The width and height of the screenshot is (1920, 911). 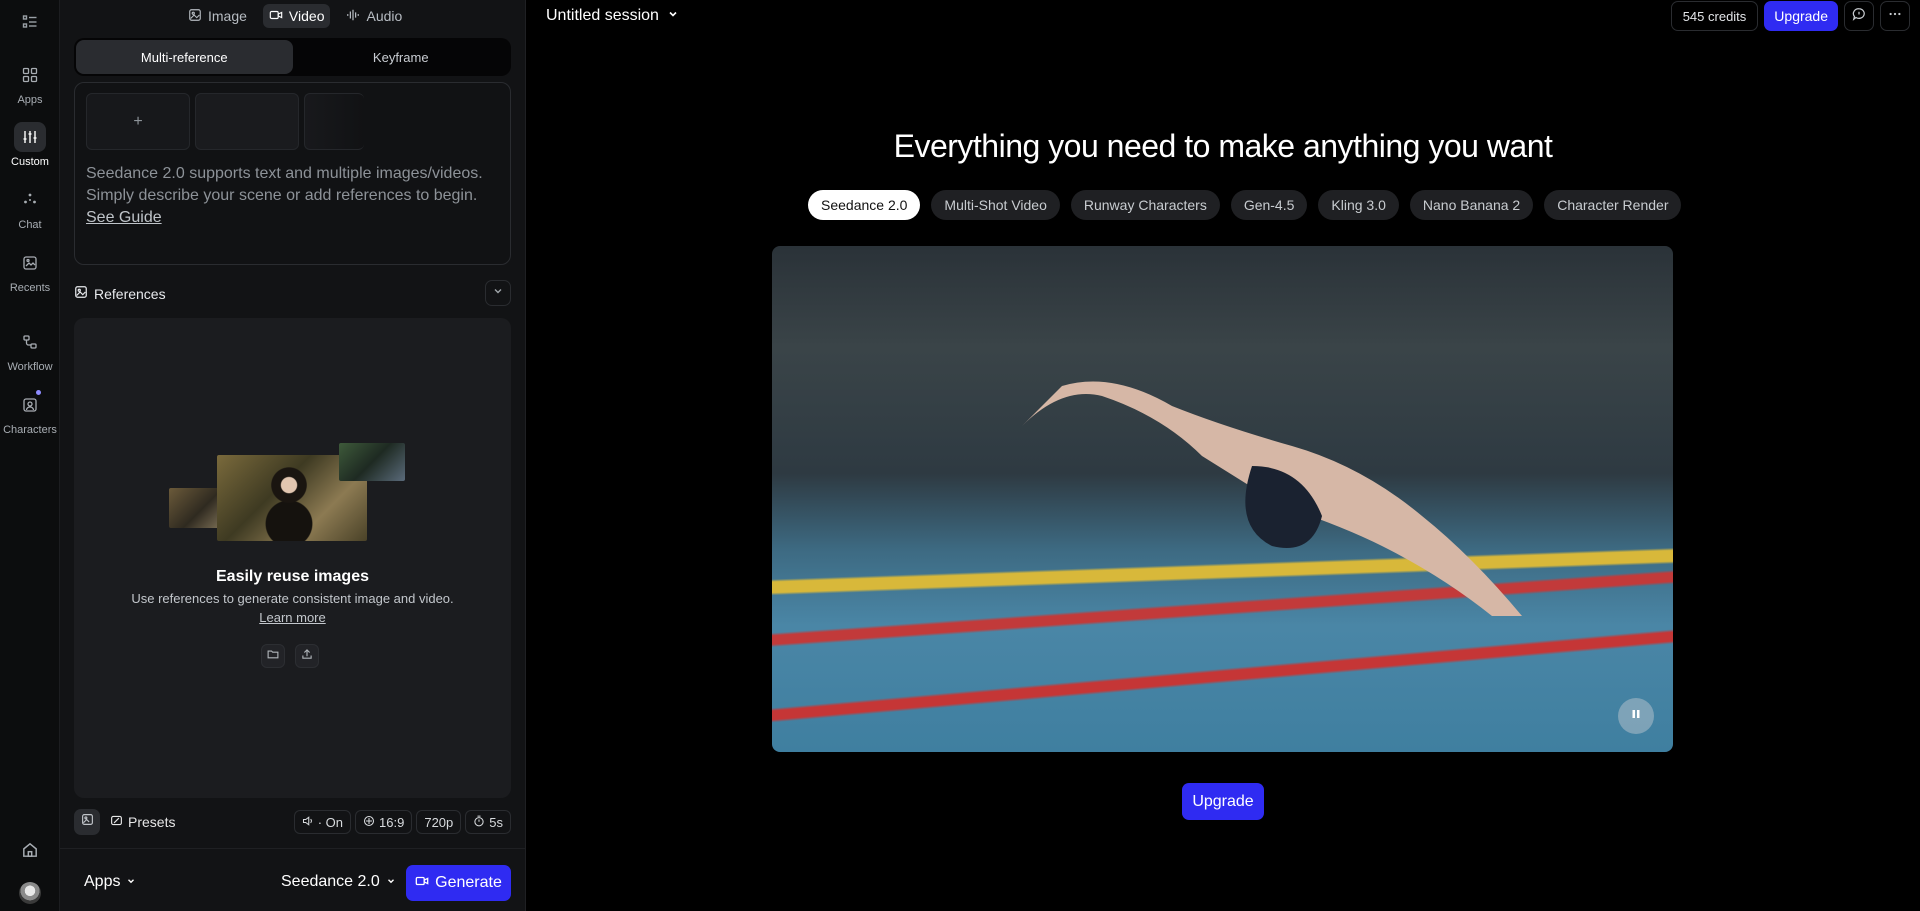 I want to click on feedback-button, so click(x=1859, y=16).